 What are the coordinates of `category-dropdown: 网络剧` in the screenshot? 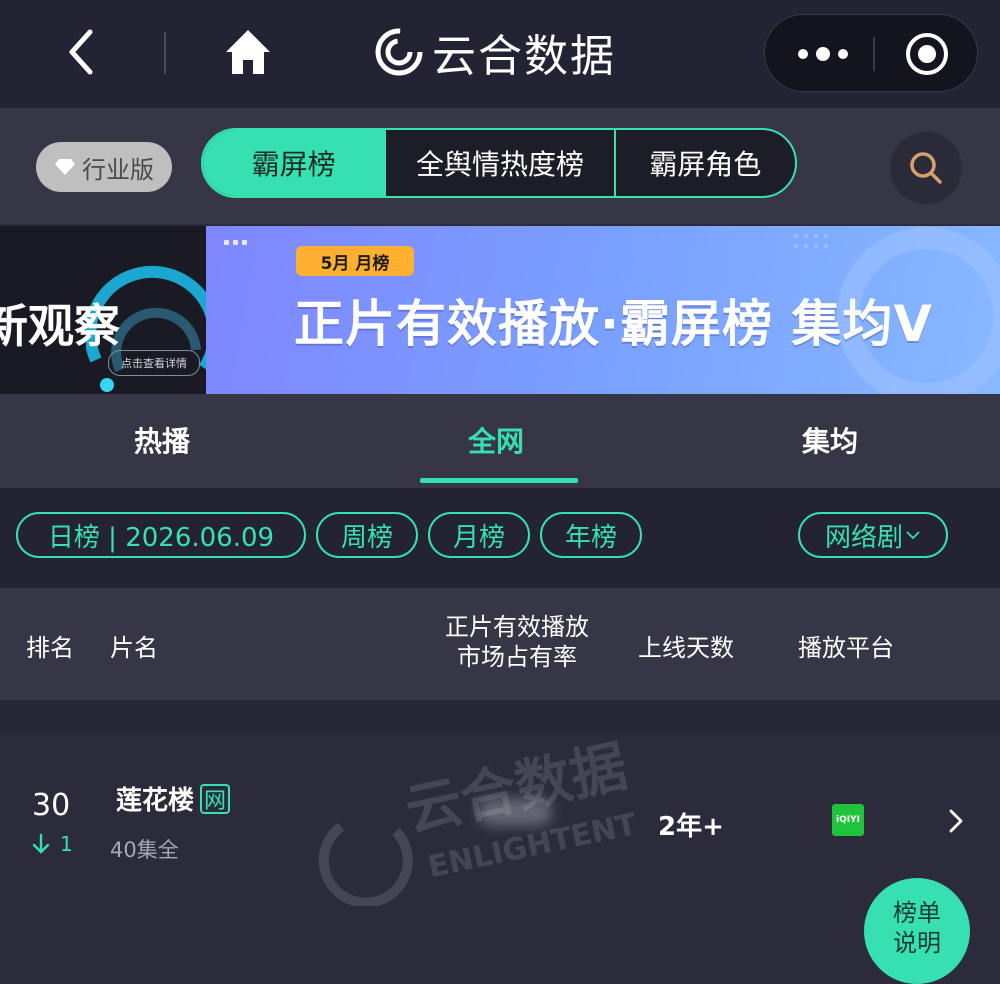 It's located at (873, 535).